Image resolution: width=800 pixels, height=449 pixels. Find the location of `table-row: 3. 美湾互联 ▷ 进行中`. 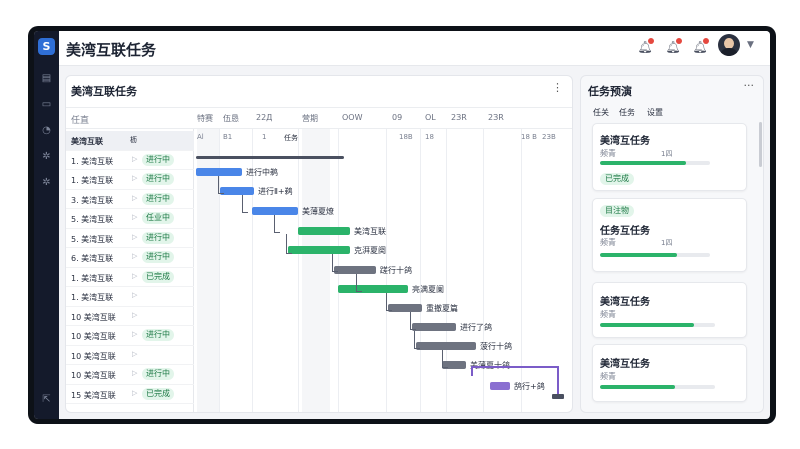

table-row: 3. 美湾互联 ▷ 进行中 is located at coordinates (130, 199).